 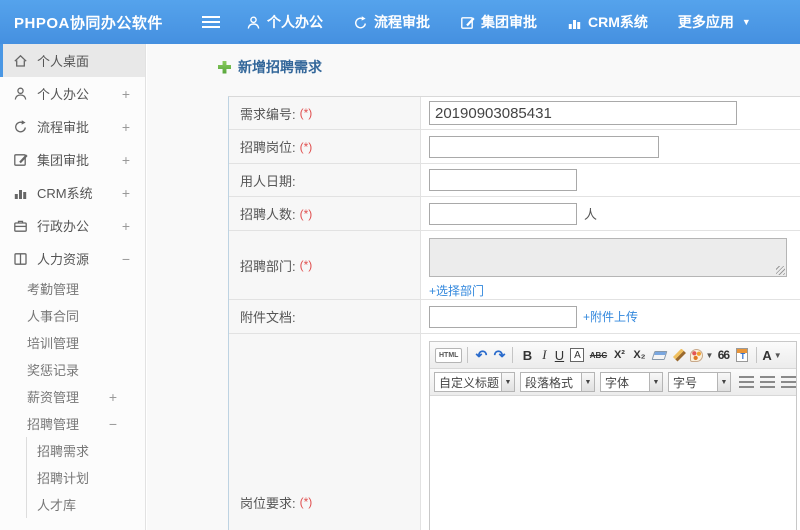 I want to click on top-navigation: 个人办公 流程审批 集团审批 CRM系统 更多应用 ▼, so click(x=513, y=22).